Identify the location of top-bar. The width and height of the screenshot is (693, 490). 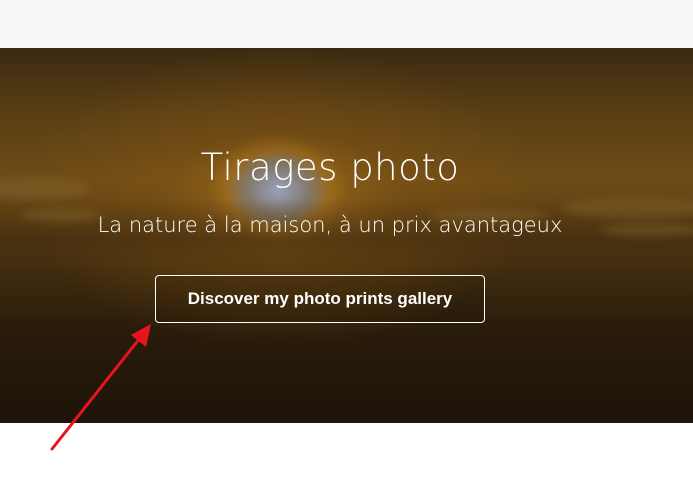
(346, 24).